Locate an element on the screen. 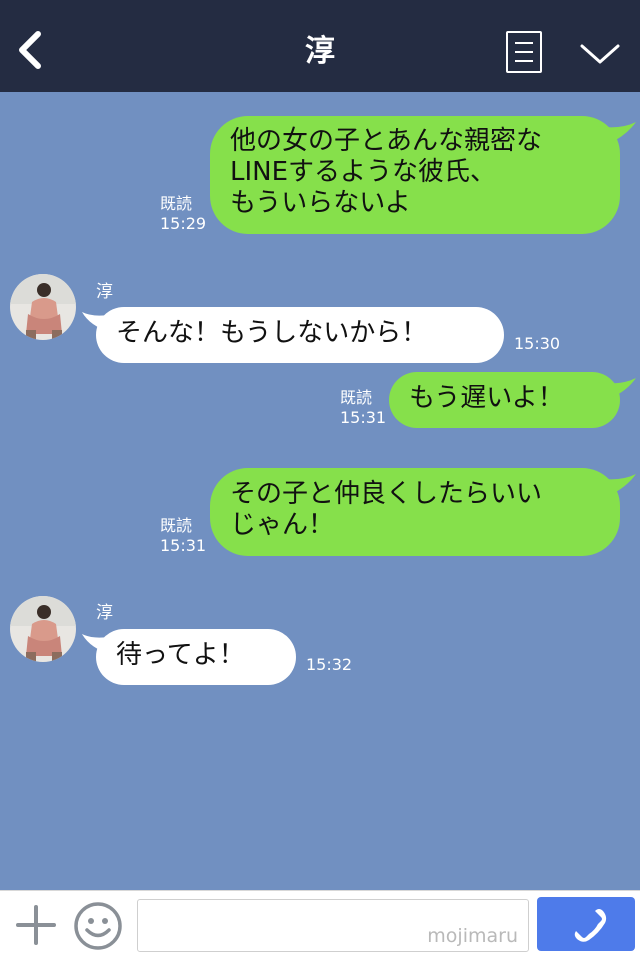 This screenshot has width=640, height=960. smiley-icon is located at coordinates (98, 926).